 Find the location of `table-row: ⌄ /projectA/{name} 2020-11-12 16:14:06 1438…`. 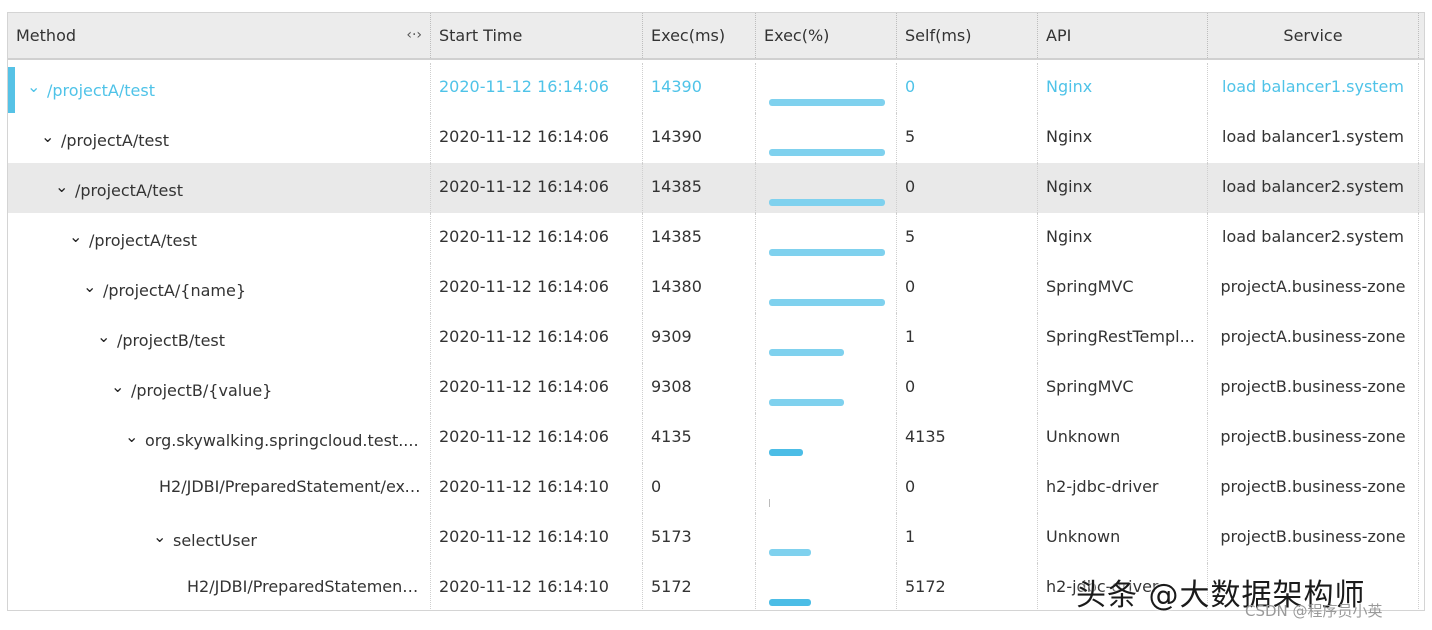

table-row: ⌄ /projectA/{name} 2020-11-12 16:14:06 1438… is located at coordinates (716, 288).